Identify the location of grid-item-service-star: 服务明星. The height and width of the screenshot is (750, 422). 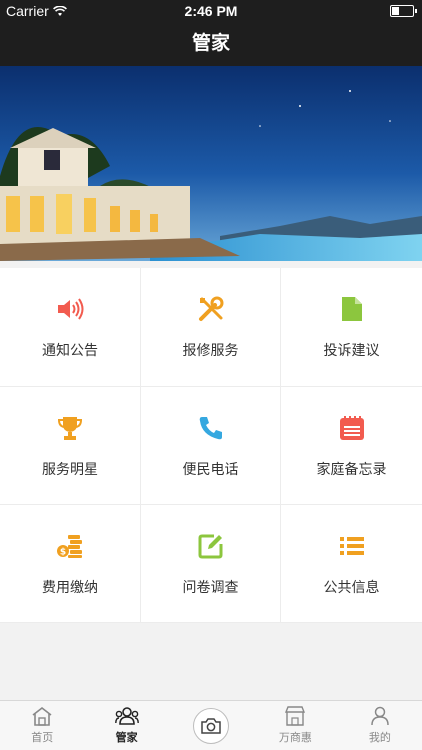
(70, 446).